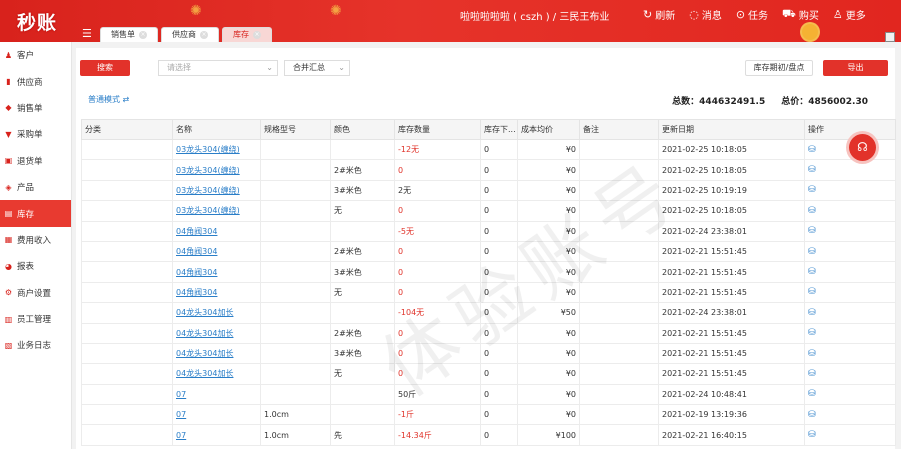  I want to click on table-row: 04角阀304 2#米色 0 0 ¥0 2021-02-21 15:51:45 ⛁, so click(488, 251).